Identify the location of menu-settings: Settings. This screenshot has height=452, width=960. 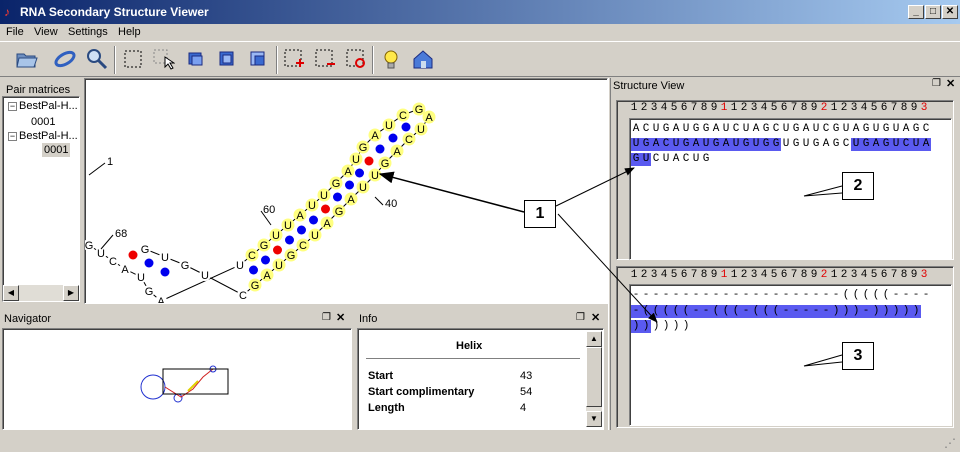
(88, 32).